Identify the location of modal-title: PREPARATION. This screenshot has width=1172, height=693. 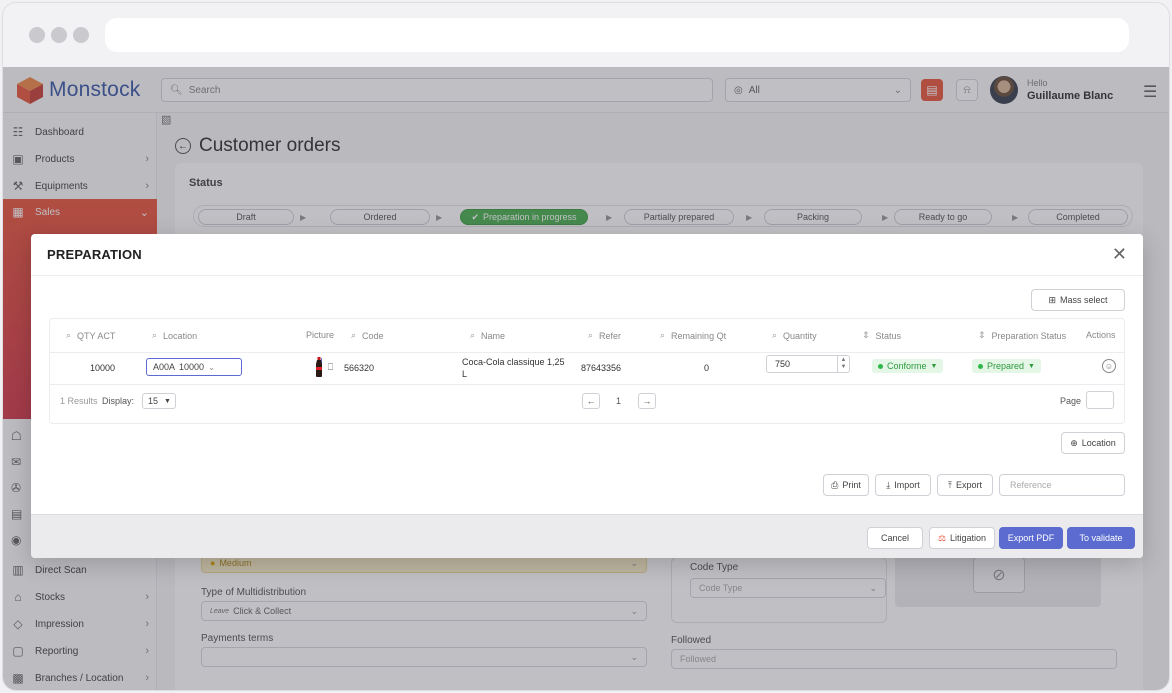
(94, 254).